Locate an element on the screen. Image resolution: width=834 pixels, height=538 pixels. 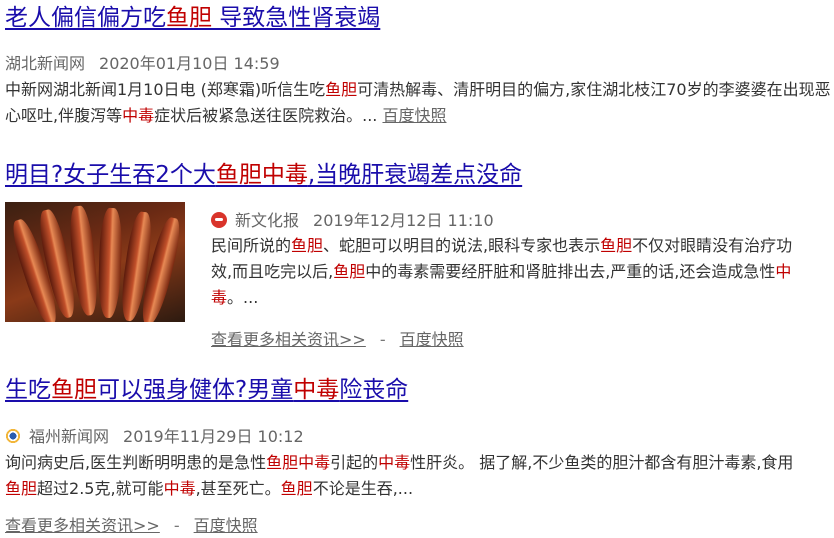
result-title-1: 老人偏信偏方吃鱼胆 导致急性肾衰竭 is located at coordinates (192, 18).